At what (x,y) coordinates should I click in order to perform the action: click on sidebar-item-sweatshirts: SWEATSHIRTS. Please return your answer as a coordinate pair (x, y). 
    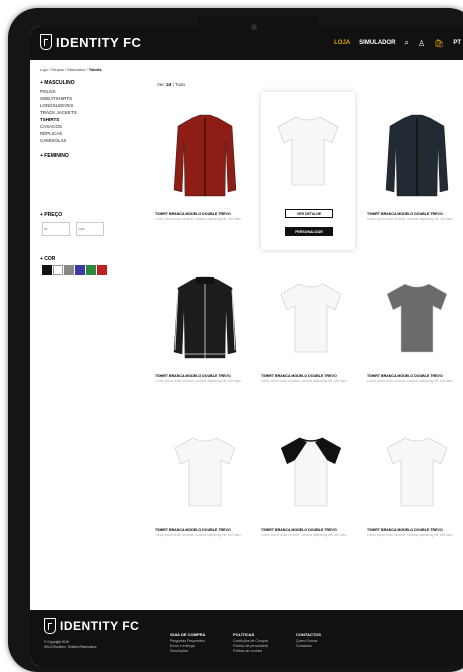
    Looking at the image, I should click on (80, 98).